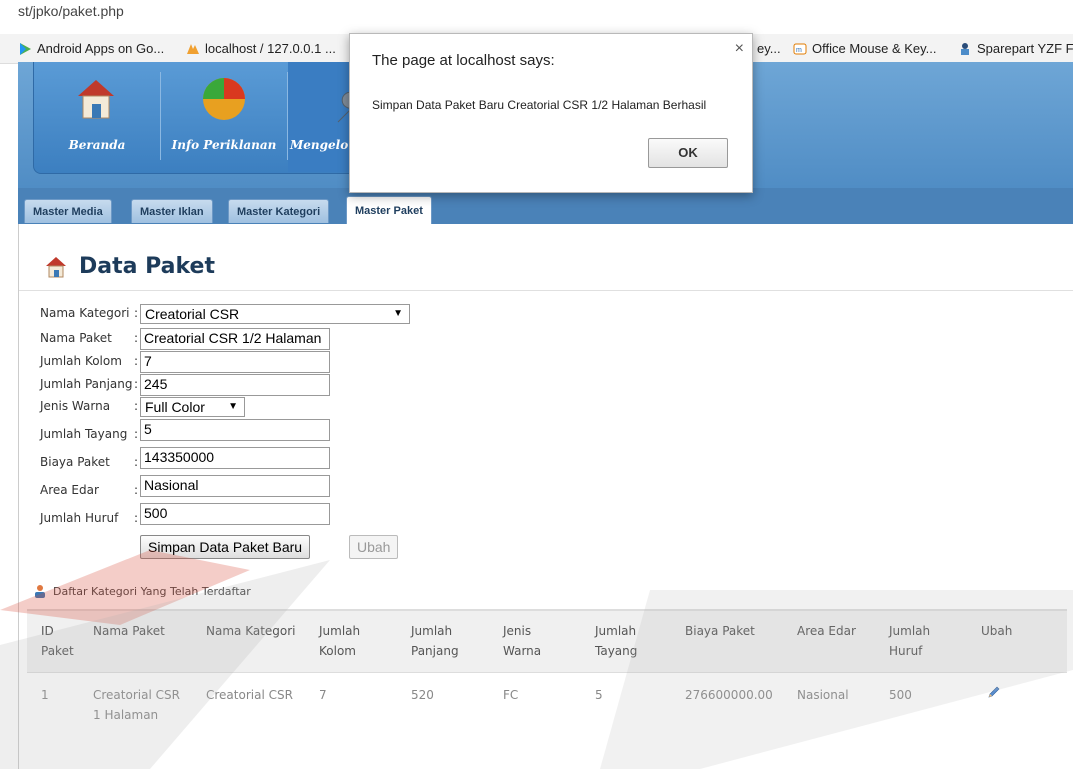 The width and height of the screenshot is (1073, 769). I want to click on main-nav: Beranda Info Periklanan Mengelo, so click(203, 118).